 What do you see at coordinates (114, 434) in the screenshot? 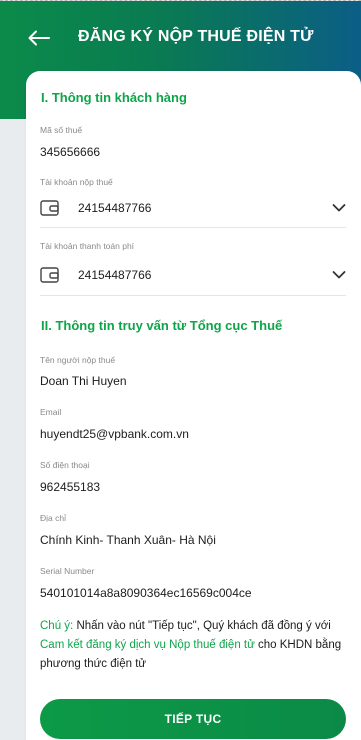
I see `email-value: huyendt25@vpbank.com.vn` at bounding box center [114, 434].